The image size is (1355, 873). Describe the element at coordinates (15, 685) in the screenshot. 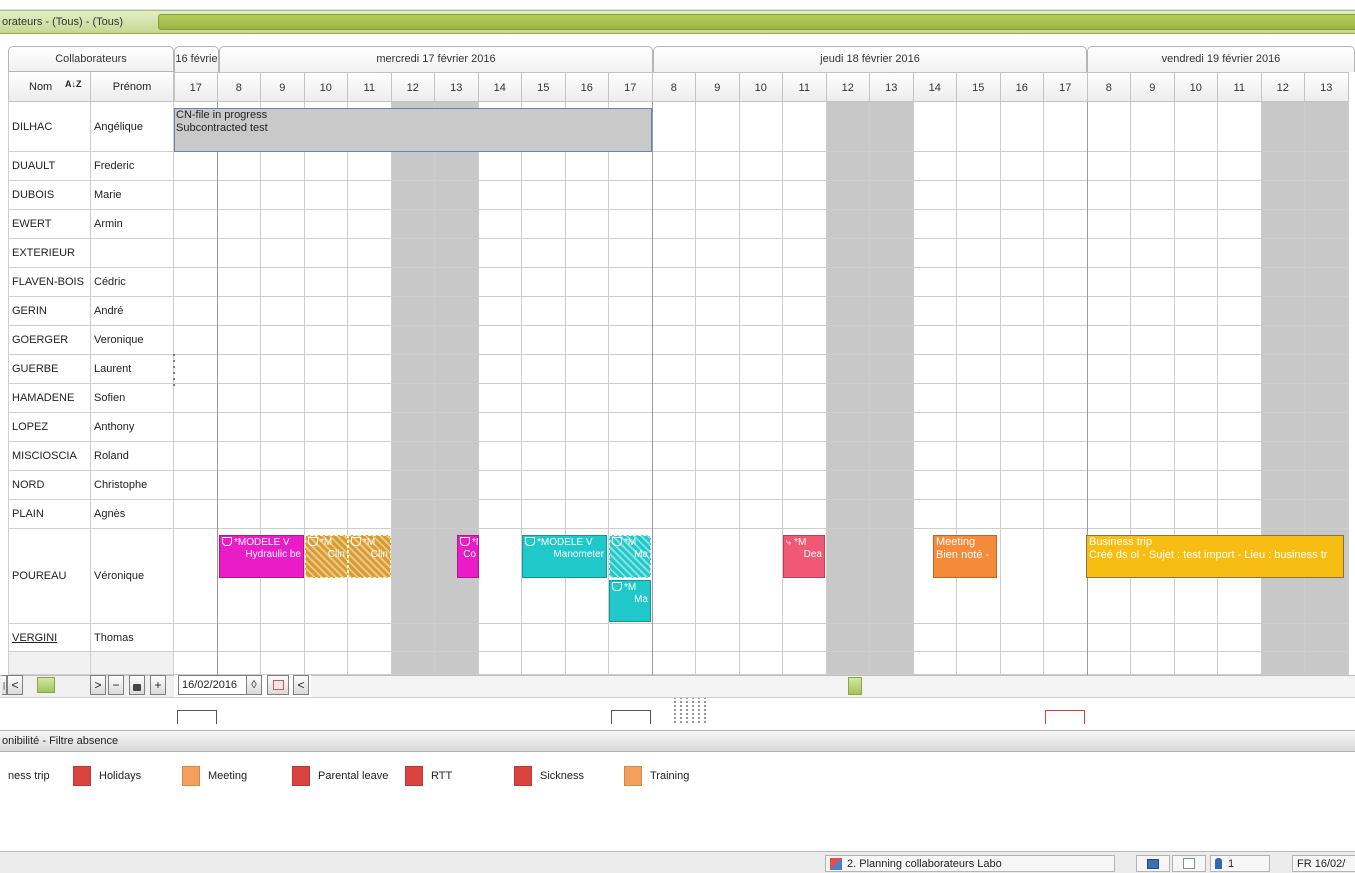

I see `prev-collaborator-button: <` at that location.